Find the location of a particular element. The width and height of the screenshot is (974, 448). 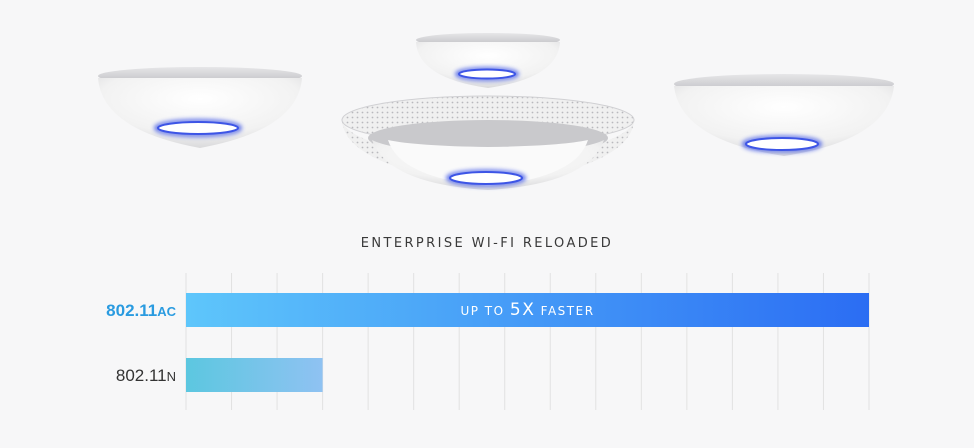

access-point-top is located at coordinates (488, 60).